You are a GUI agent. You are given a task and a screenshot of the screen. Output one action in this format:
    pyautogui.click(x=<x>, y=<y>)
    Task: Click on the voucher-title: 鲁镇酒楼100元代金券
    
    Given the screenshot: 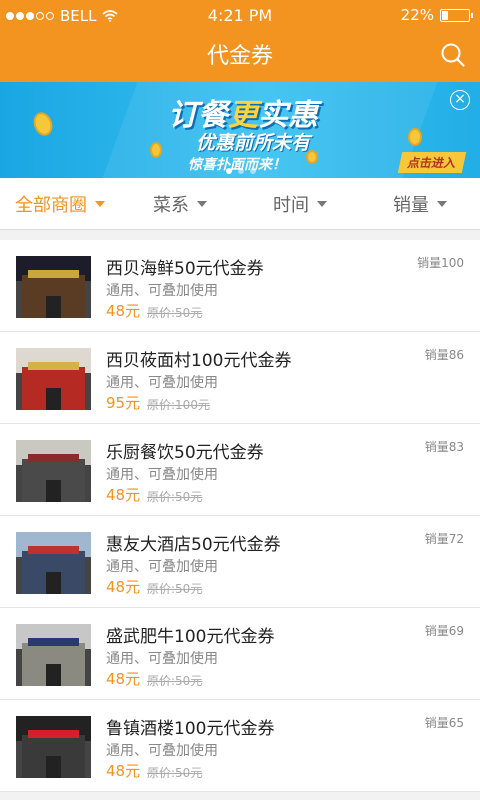 What is the action you would take?
    pyautogui.click(x=190, y=729)
    